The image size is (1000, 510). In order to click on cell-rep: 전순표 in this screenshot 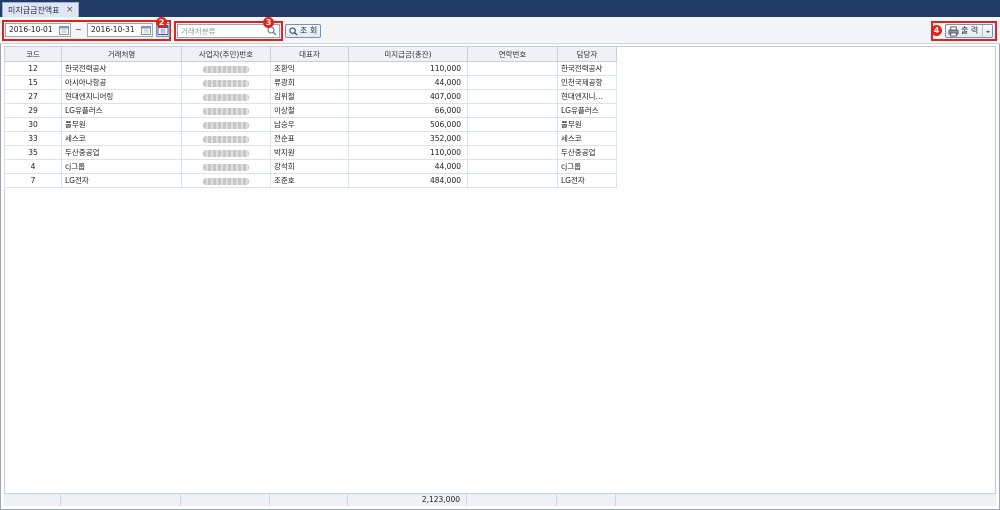, I will do `click(309, 138)`.